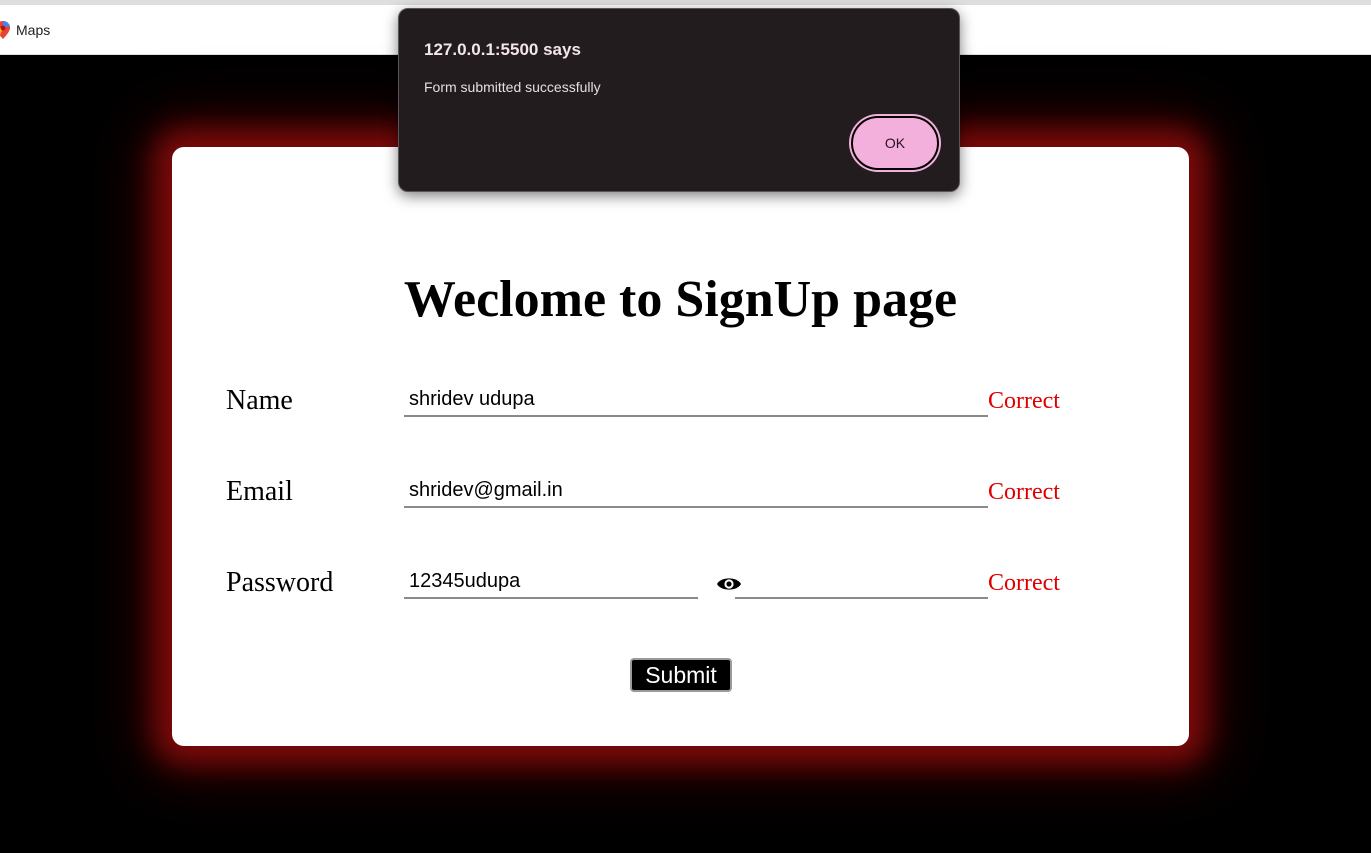  I want to click on name-input, so click(696, 400).